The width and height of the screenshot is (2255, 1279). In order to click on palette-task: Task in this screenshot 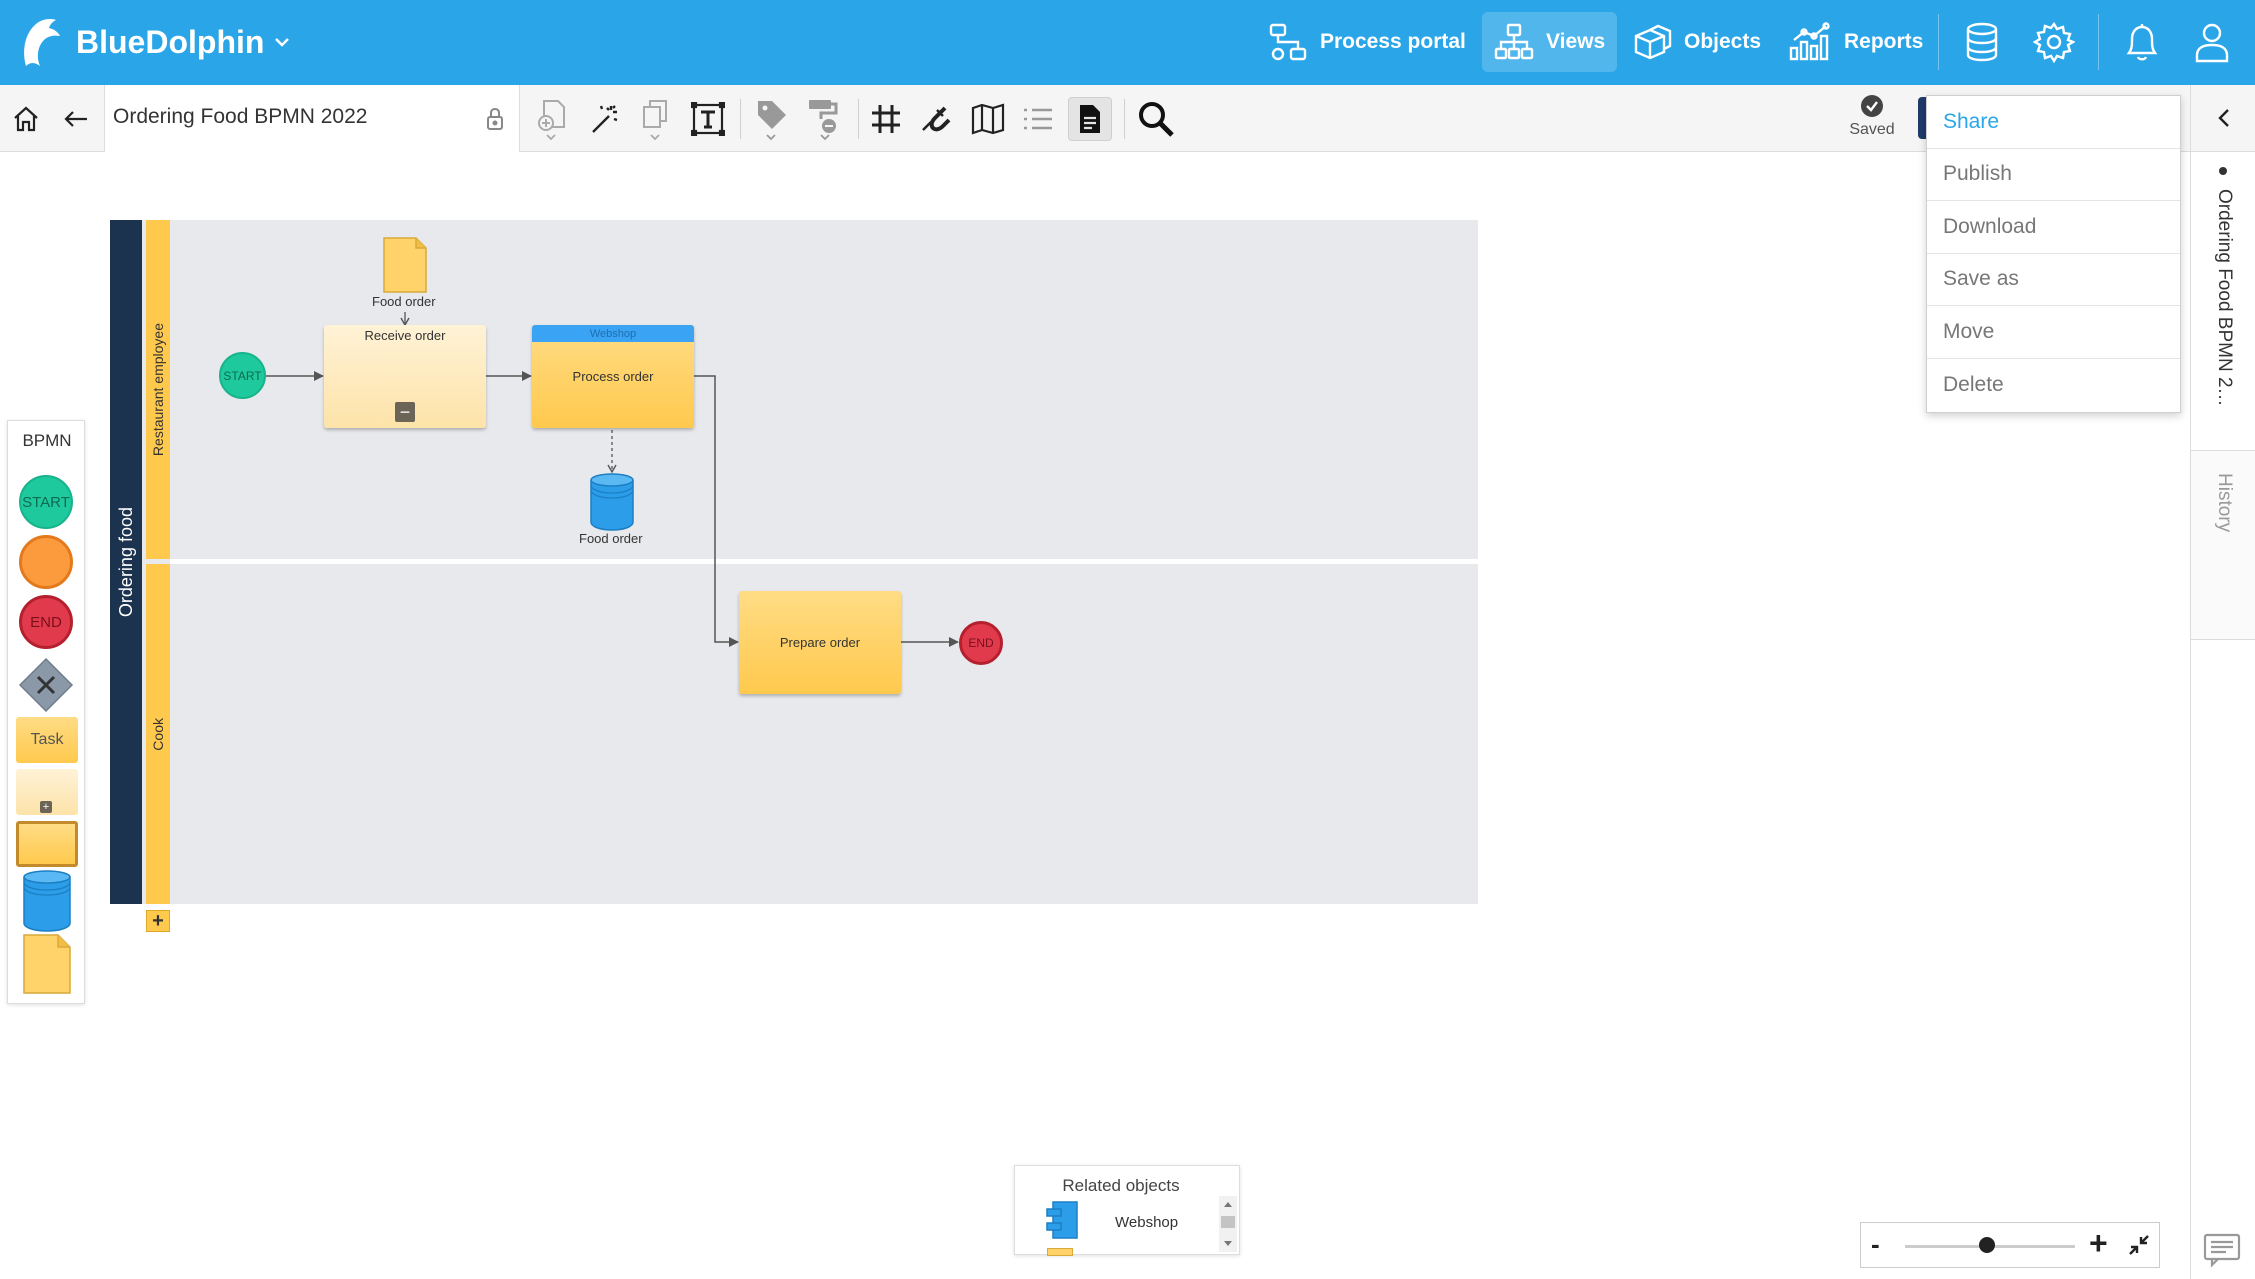, I will do `click(47, 740)`.